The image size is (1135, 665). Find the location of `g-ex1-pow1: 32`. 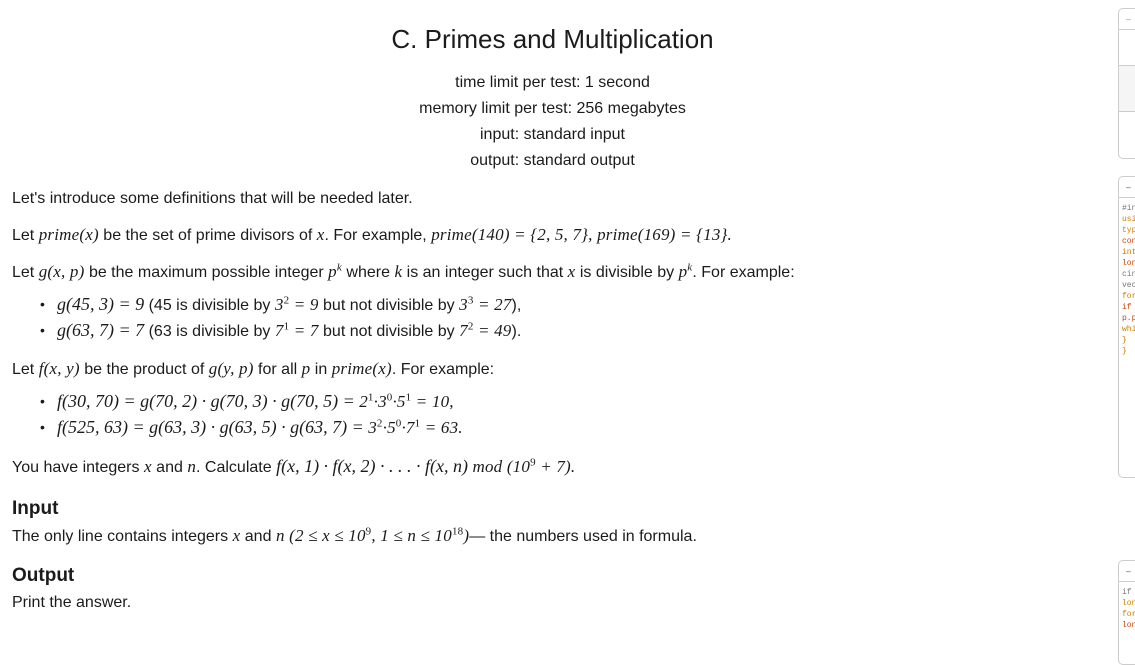

g-ex1-pow1: 32 is located at coordinates (282, 304).